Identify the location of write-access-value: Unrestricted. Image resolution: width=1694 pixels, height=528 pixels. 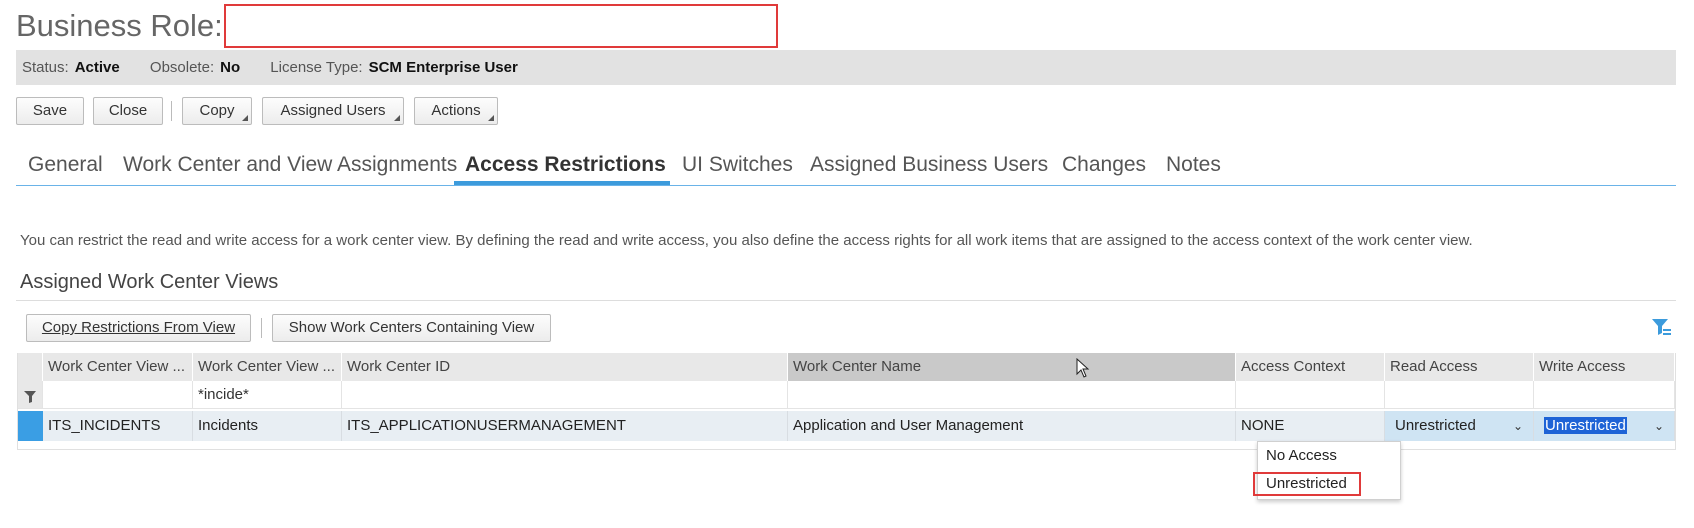
(1585, 425).